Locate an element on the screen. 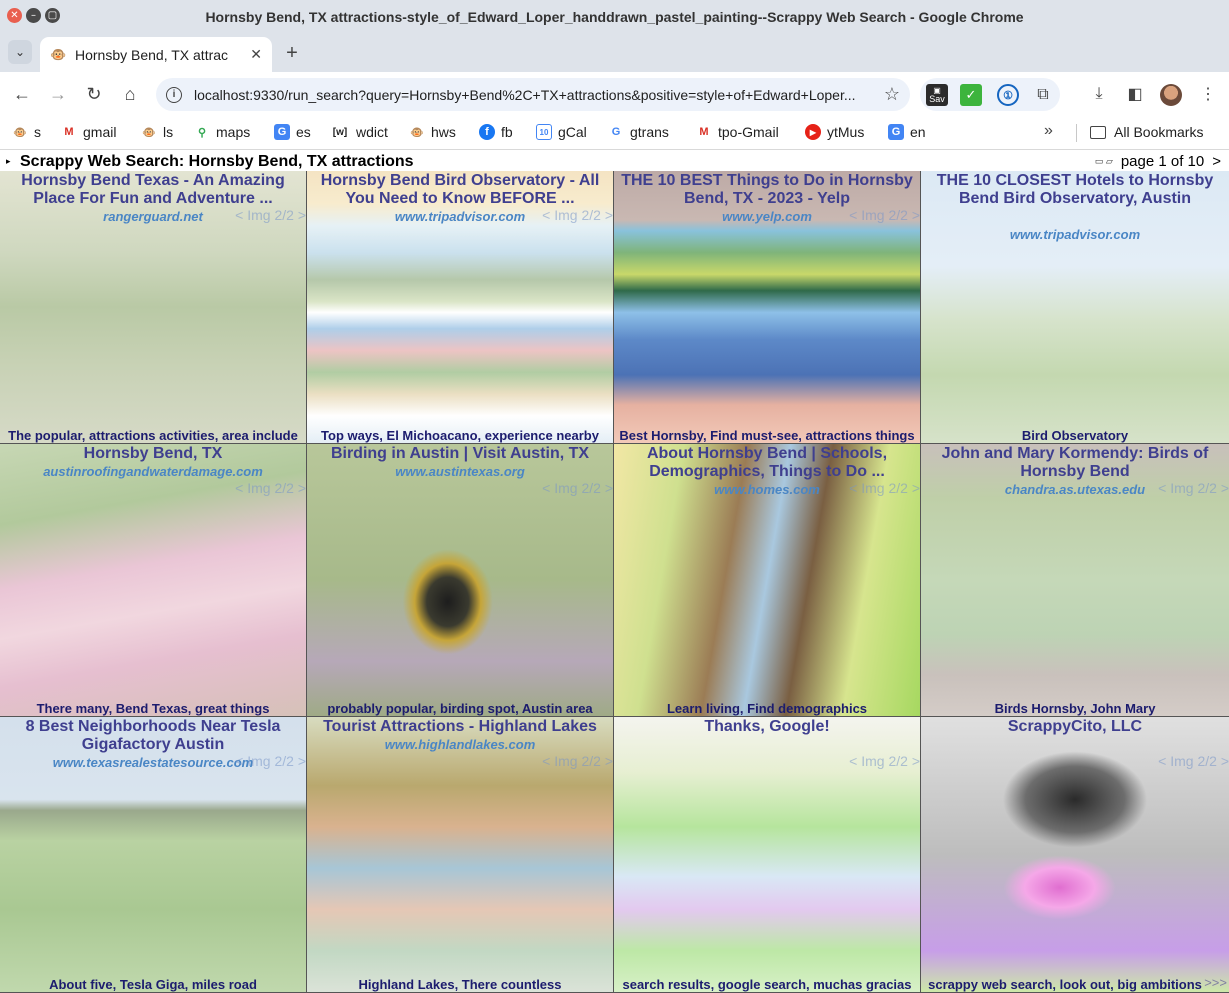 Image resolution: width=1229 pixels, height=993 pixels. bookmark-s: 🐵 s is located at coordinates (26, 132).